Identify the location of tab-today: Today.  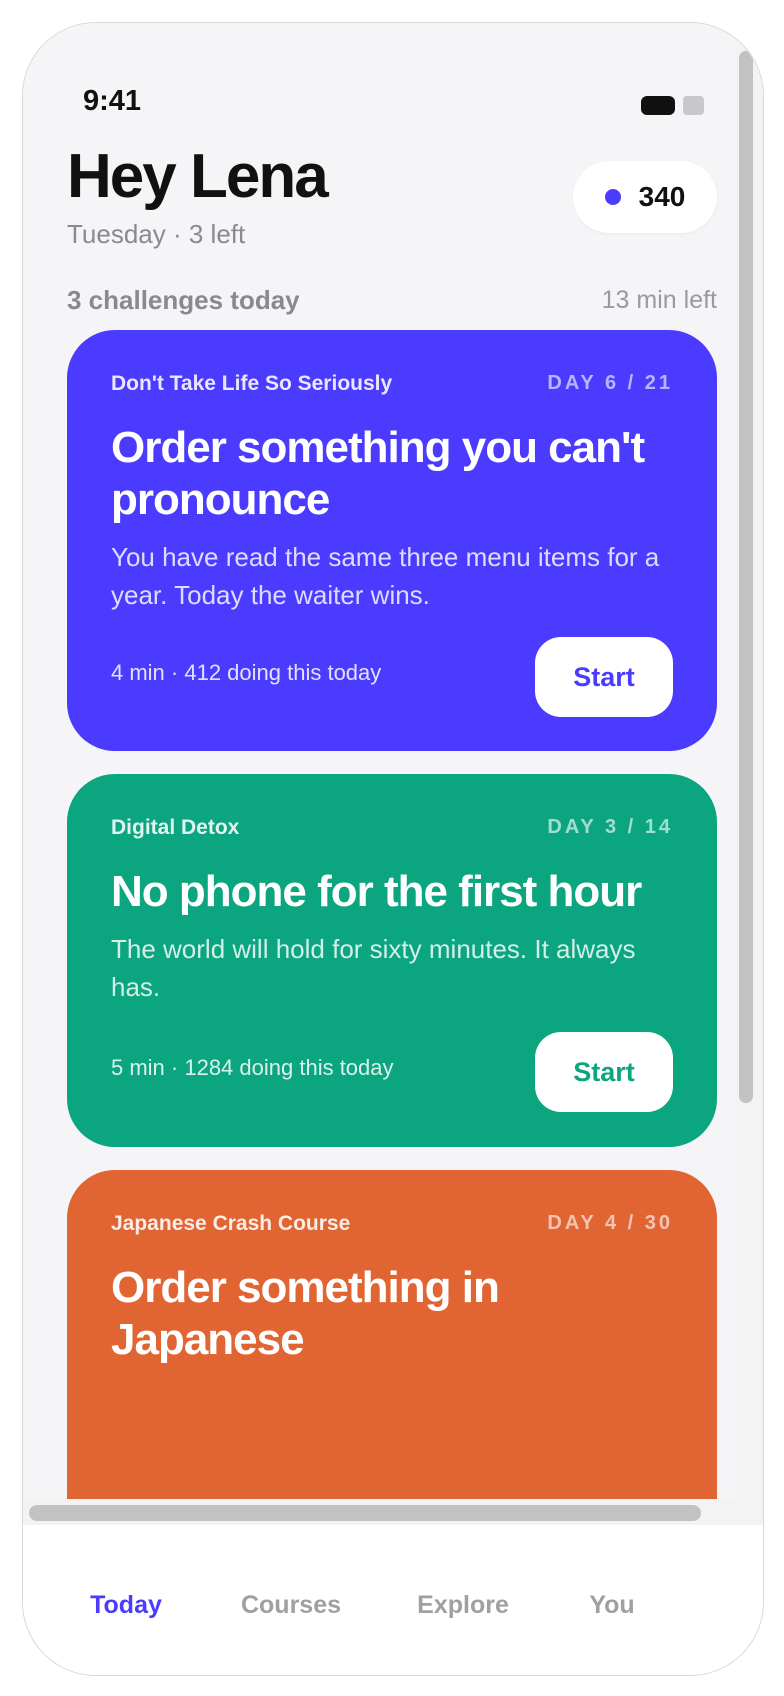
(126, 1605).